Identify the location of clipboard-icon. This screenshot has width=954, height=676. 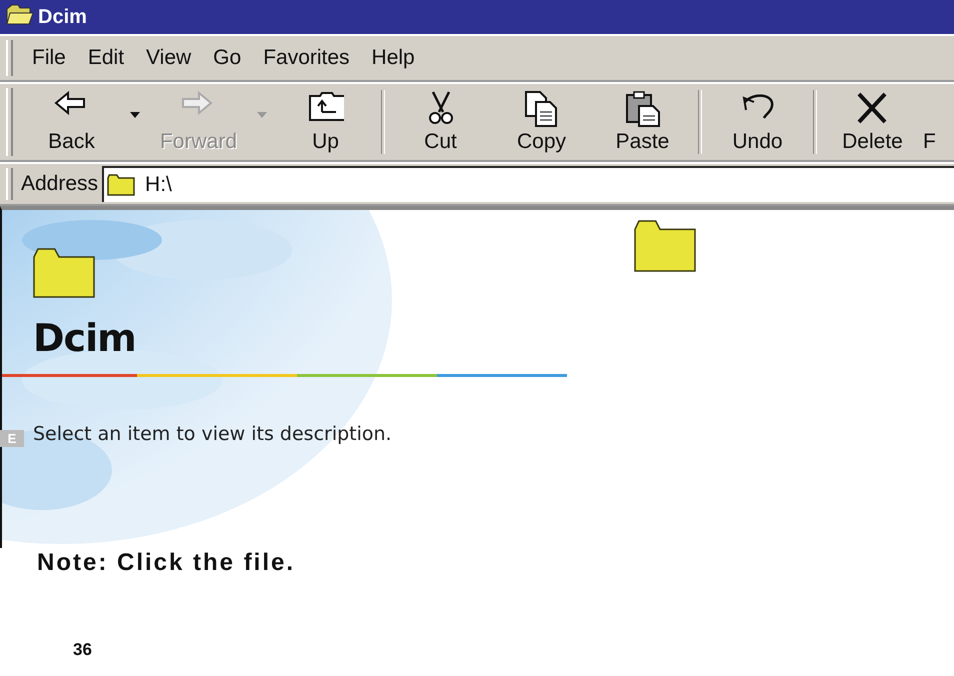
(642, 109).